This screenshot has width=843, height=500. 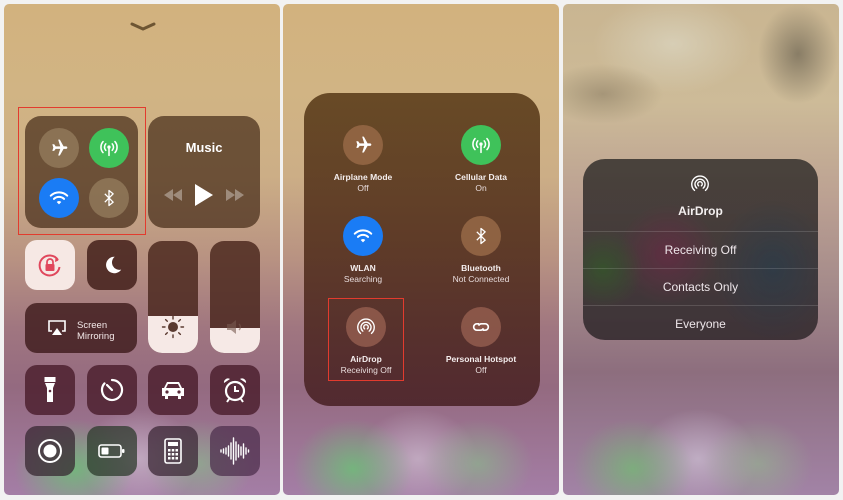 I want to click on sun-icon, so click(x=173, y=327).